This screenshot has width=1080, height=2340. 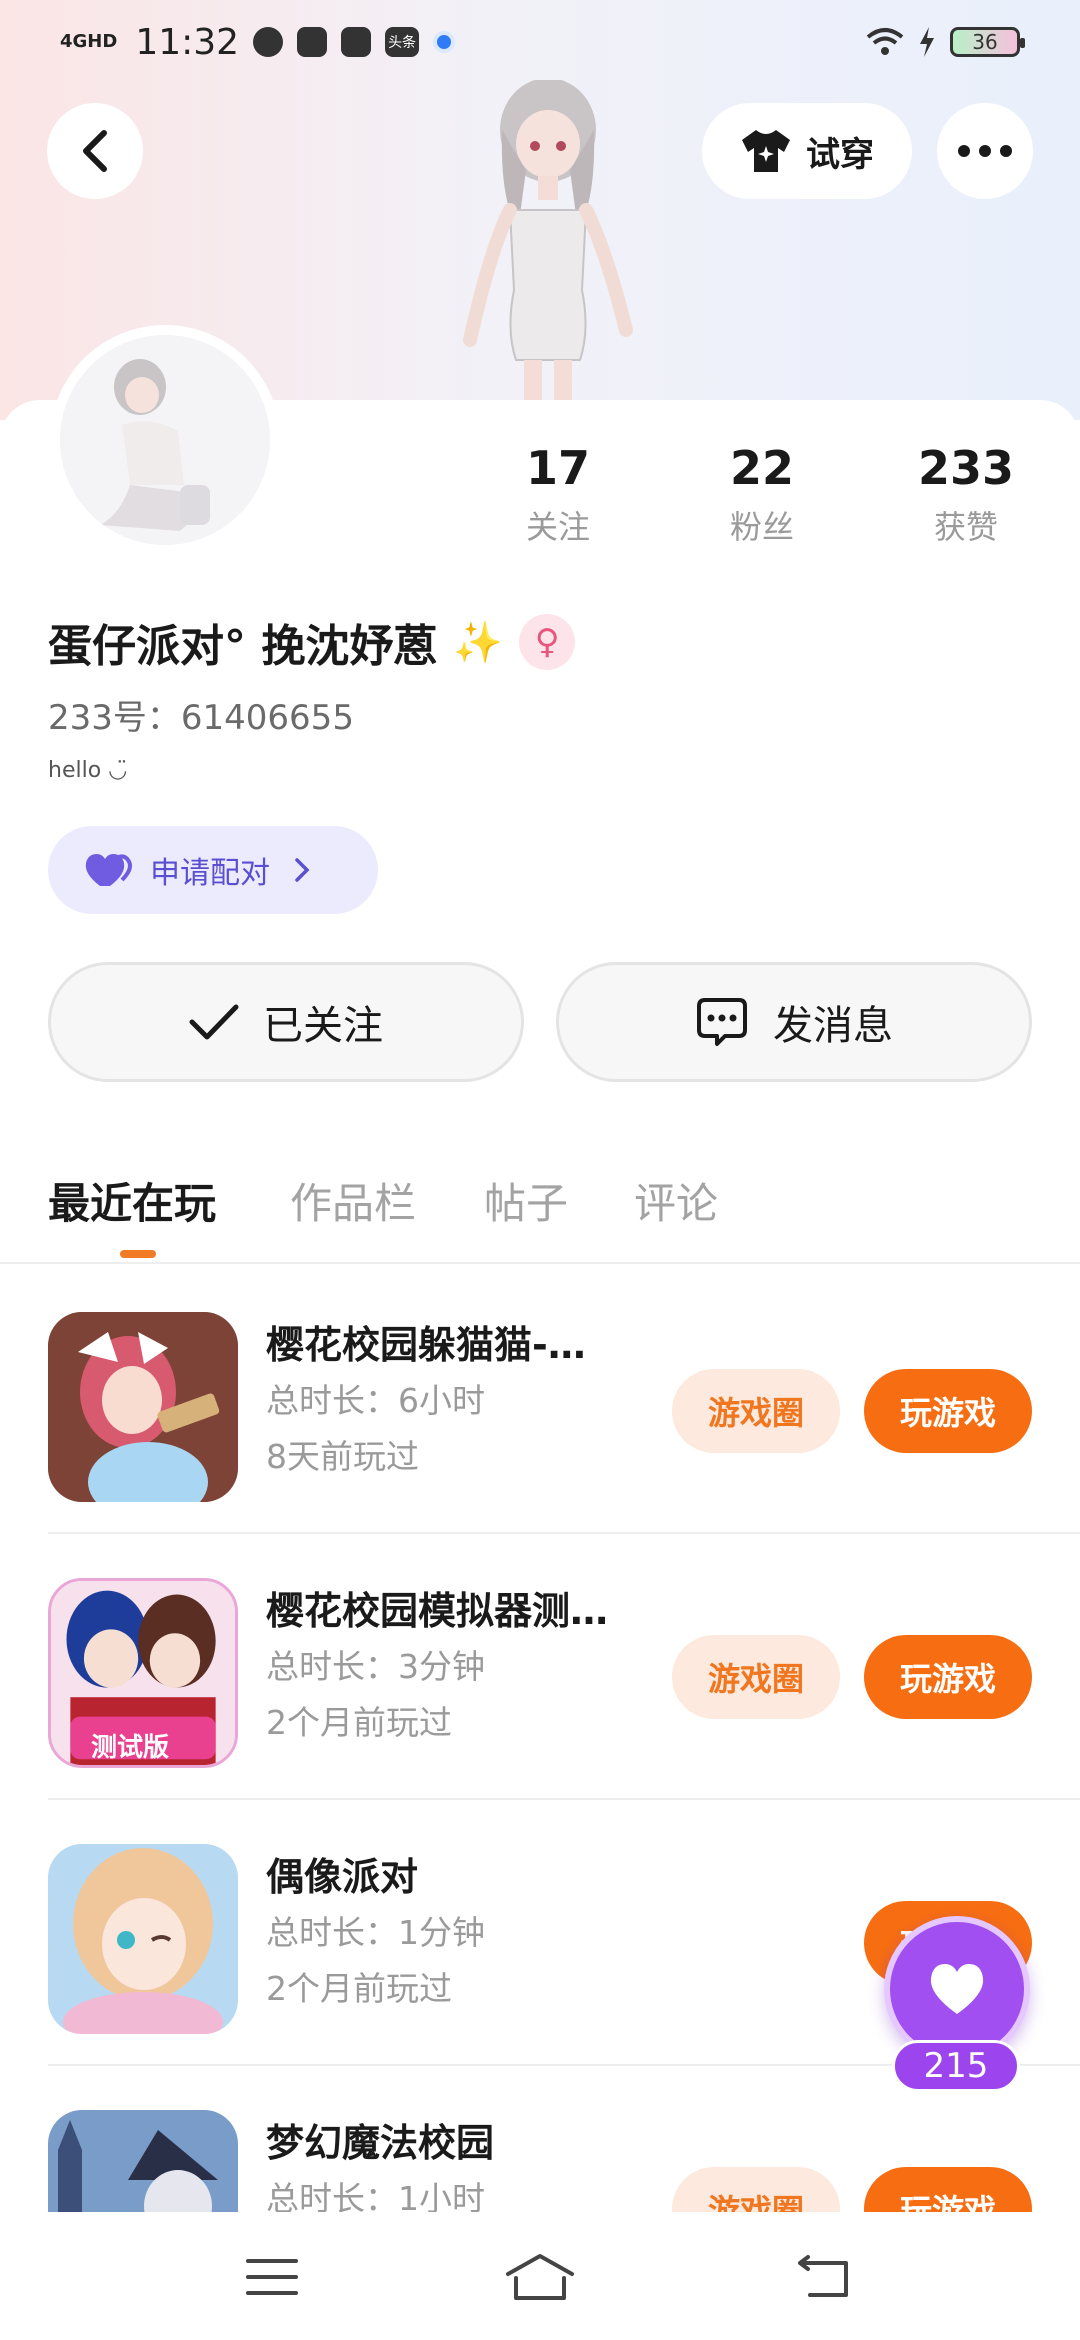 What do you see at coordinates (548, 250) in the screenshot?
I see `avatar-figure-illustration` at bounding box center [548, 250].